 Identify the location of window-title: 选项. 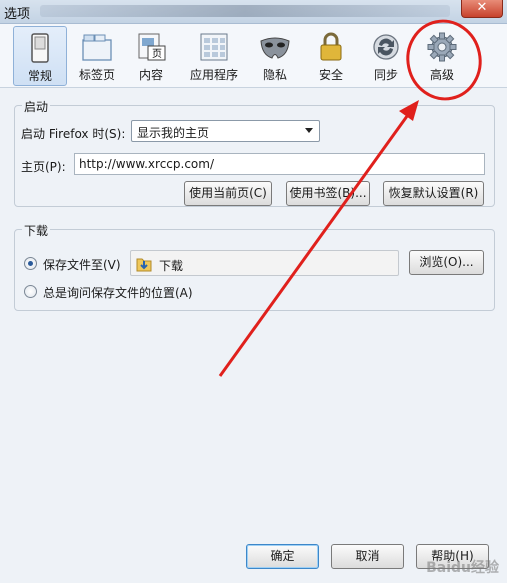
(17, 14).